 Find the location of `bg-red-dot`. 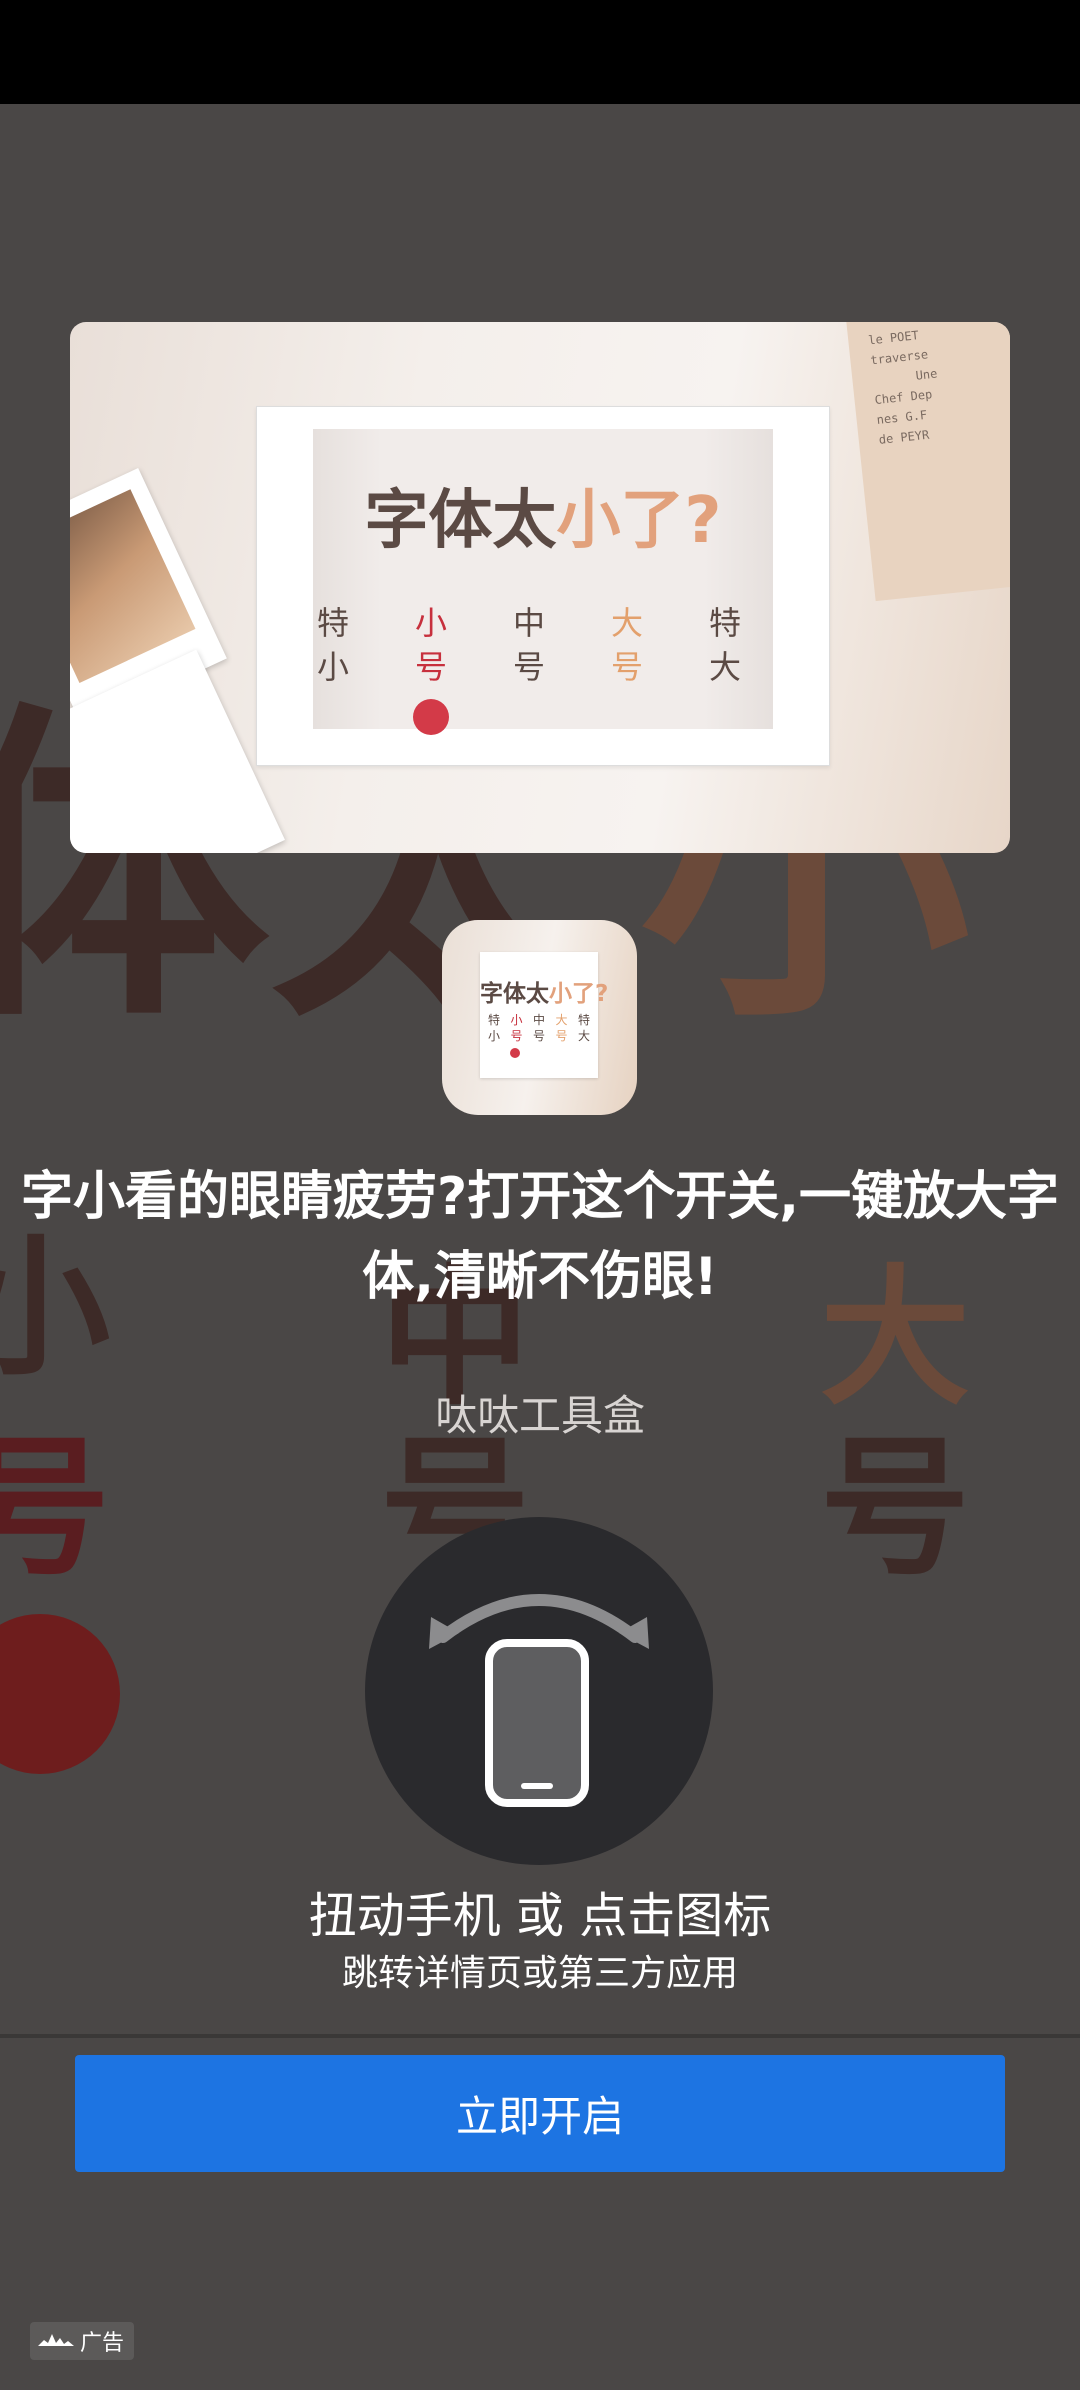

bg-red-dot is located at coordinates (60, 1694).